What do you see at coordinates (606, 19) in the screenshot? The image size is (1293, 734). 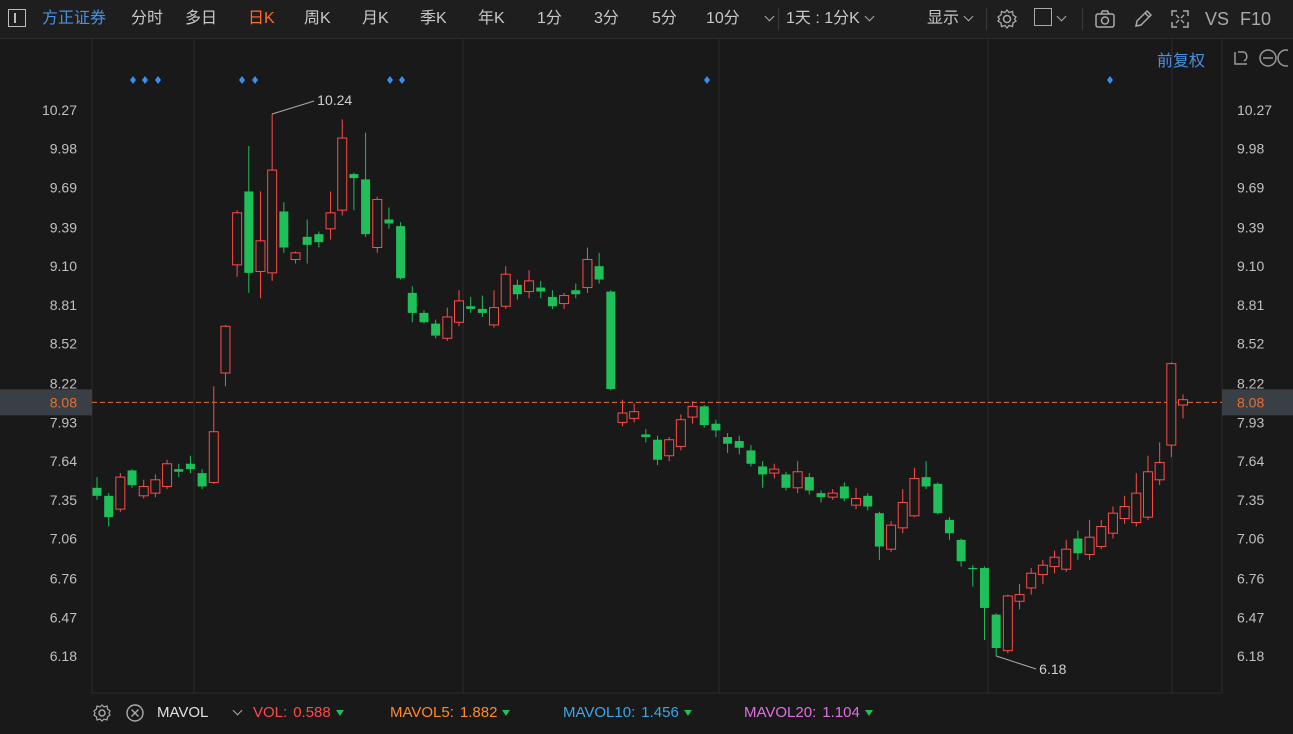 I see `tab-period-8: 3分` at bounding box center [606, 19].